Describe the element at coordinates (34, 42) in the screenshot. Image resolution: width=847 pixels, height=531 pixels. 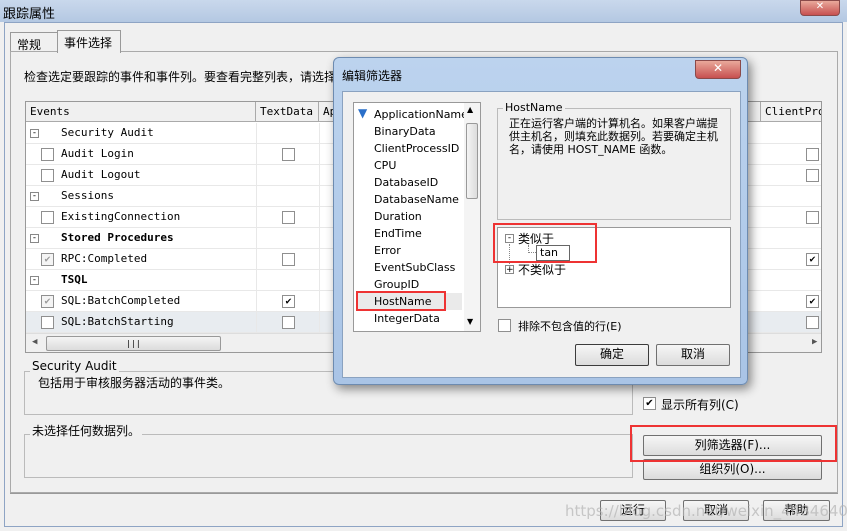
I see `tab-general: 常规` at that location.